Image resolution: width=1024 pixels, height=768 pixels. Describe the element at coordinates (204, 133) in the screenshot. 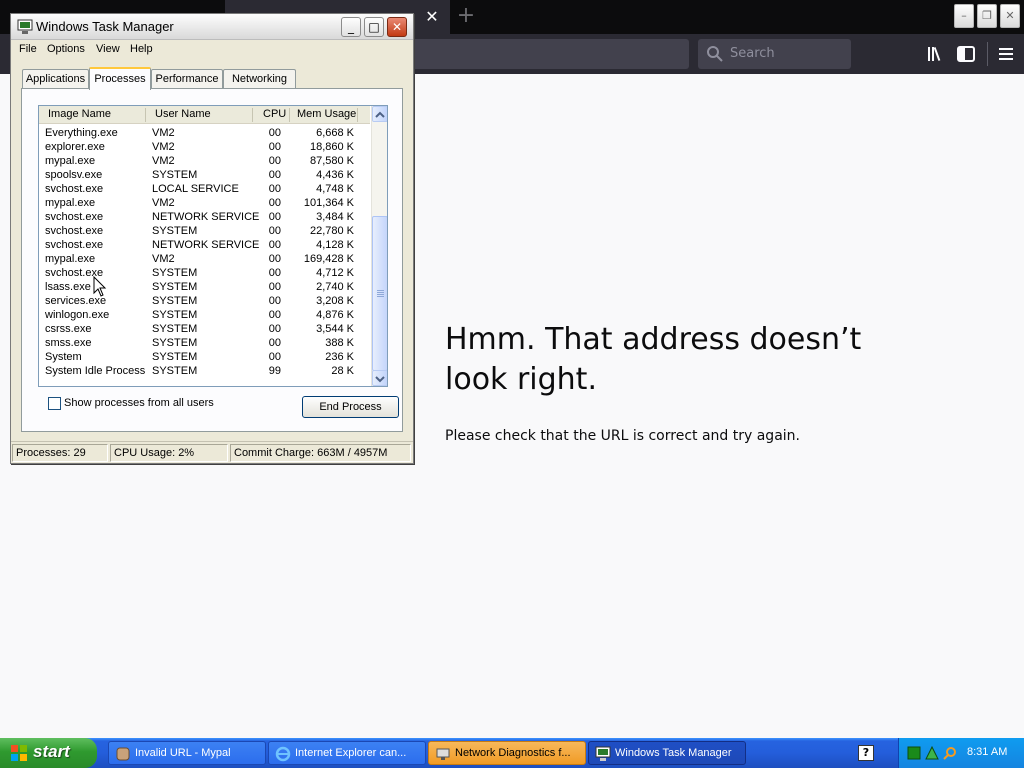

I see `process-row: Everything.exe VM2 00 6,668 K` at that location.